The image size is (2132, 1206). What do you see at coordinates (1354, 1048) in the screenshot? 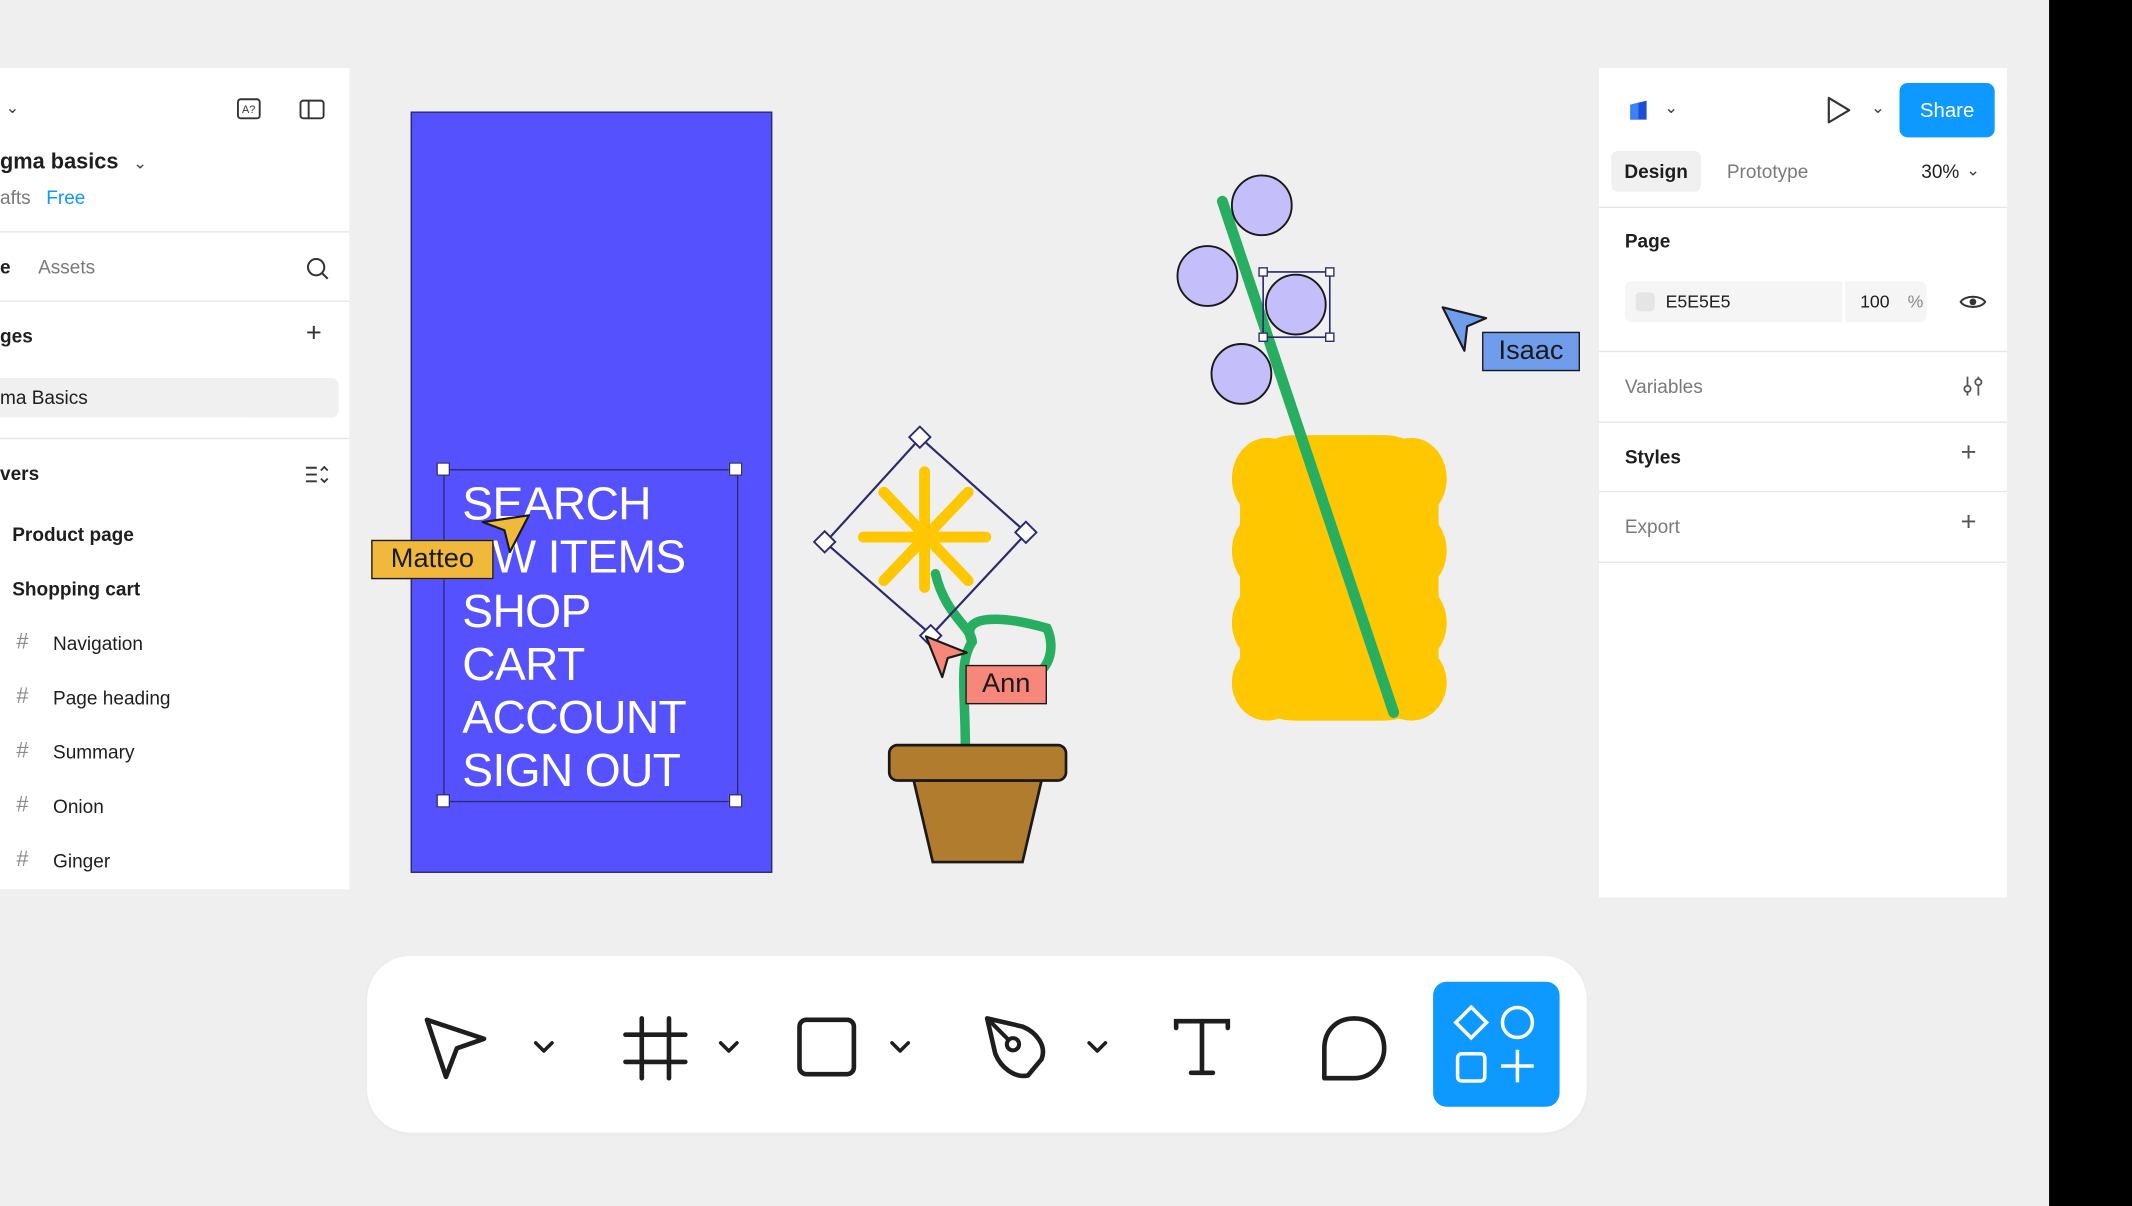
I see `comment-tool-icon` at bounding box center [1354, 1048].